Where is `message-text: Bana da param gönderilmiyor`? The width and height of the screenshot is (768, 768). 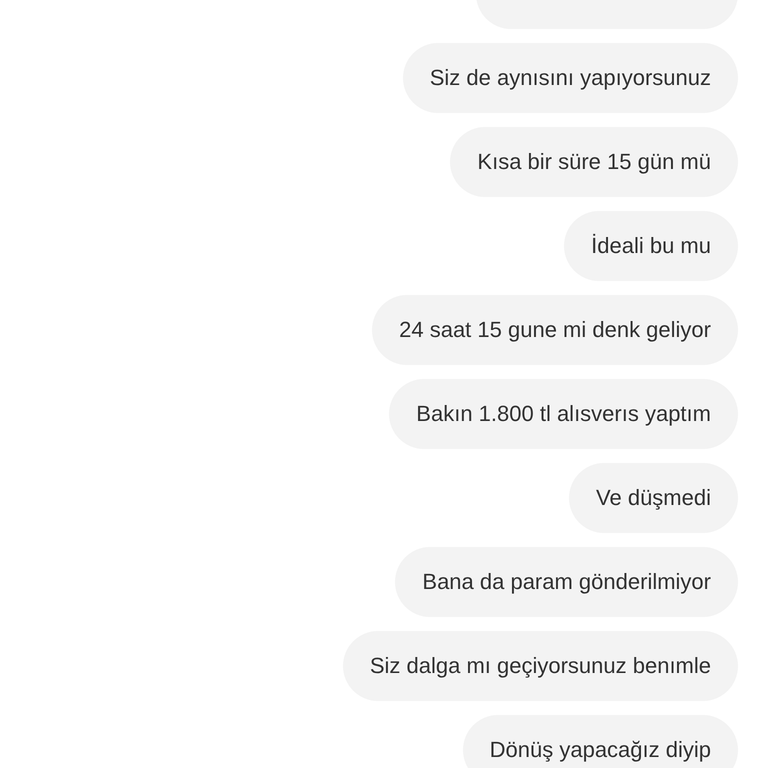
message-text: Bana da param gönderilmiyor is located at coordinates (566, 582).